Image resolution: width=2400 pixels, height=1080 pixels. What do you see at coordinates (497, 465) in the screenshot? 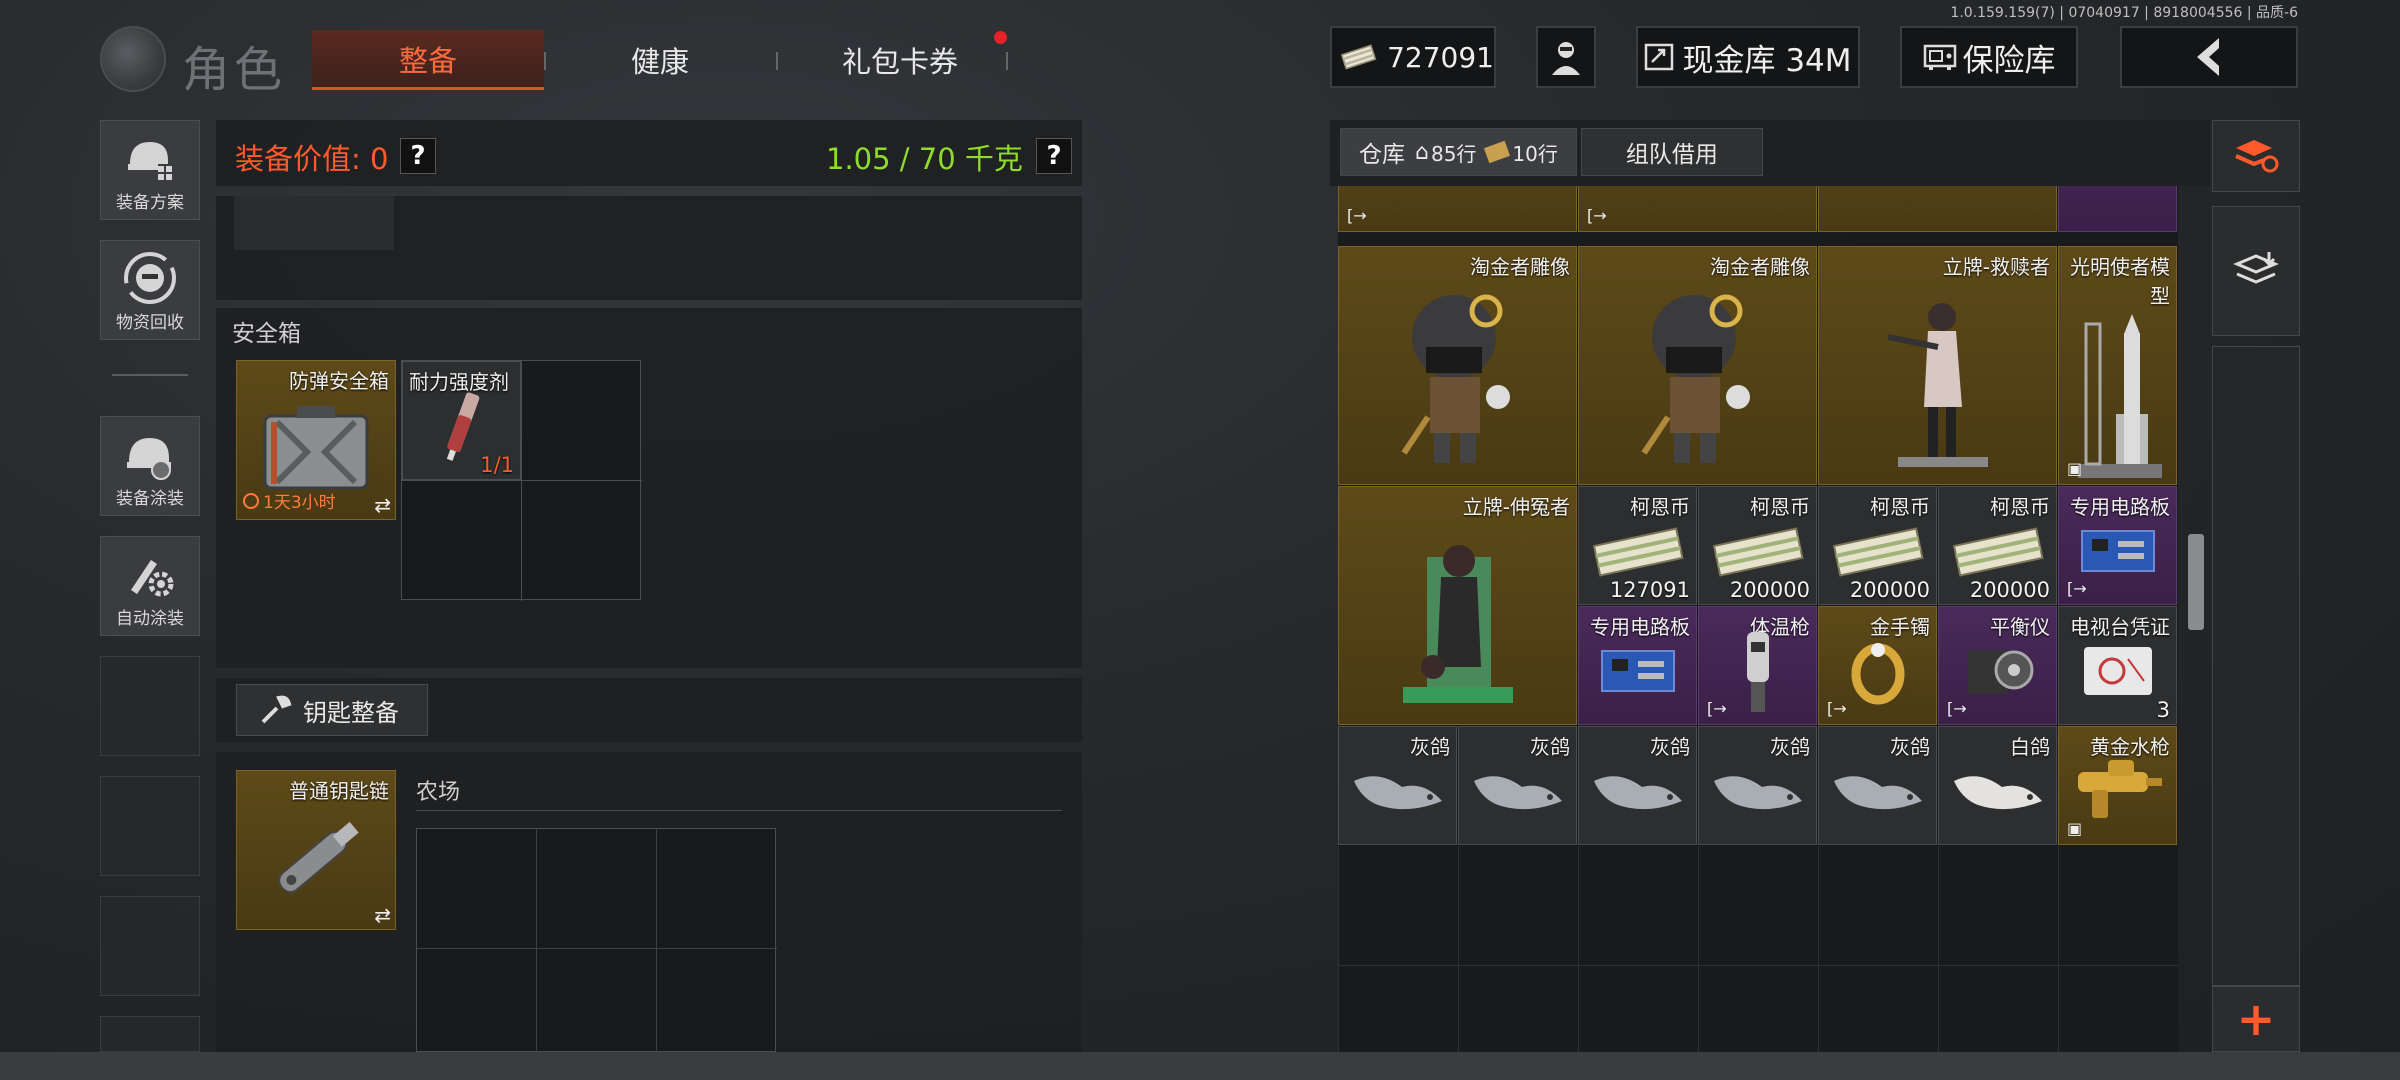
I see `item-count: 1/1` at bounding box center [497, 465].